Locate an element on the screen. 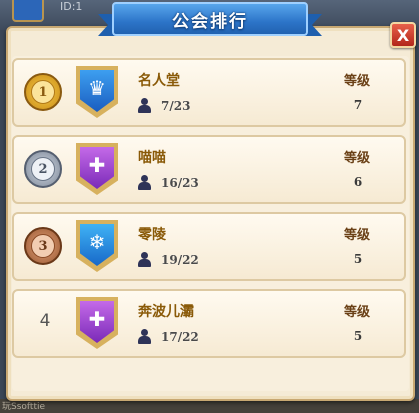  guild-name: 名人堂 is located at coordinates (159, 81).